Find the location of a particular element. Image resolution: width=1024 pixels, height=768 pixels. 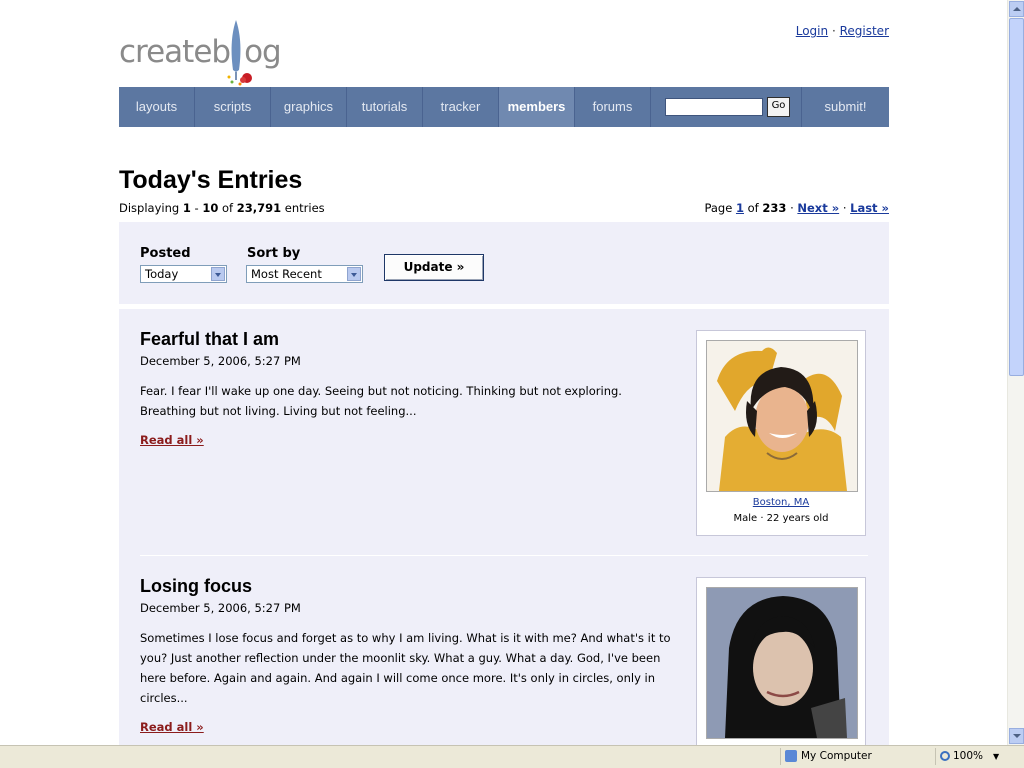

computer-icon is located at coordinates (791, 756).